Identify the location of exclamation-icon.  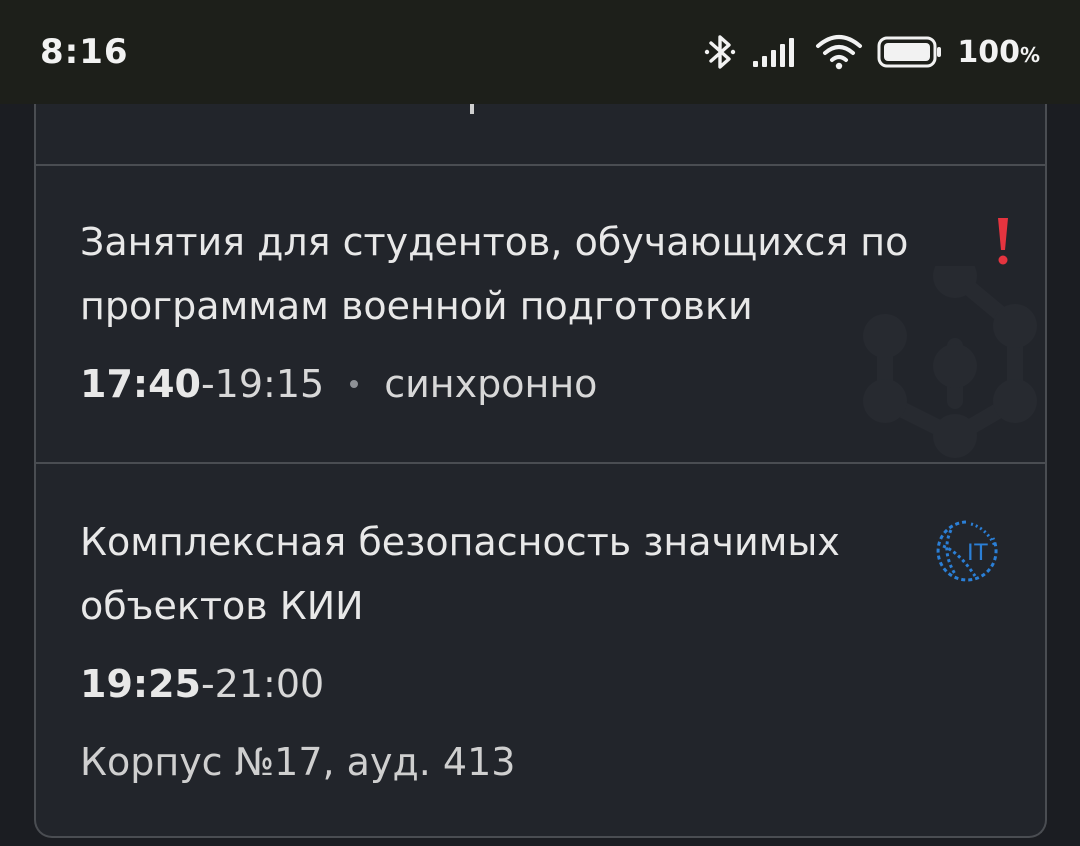
(1003, 241).